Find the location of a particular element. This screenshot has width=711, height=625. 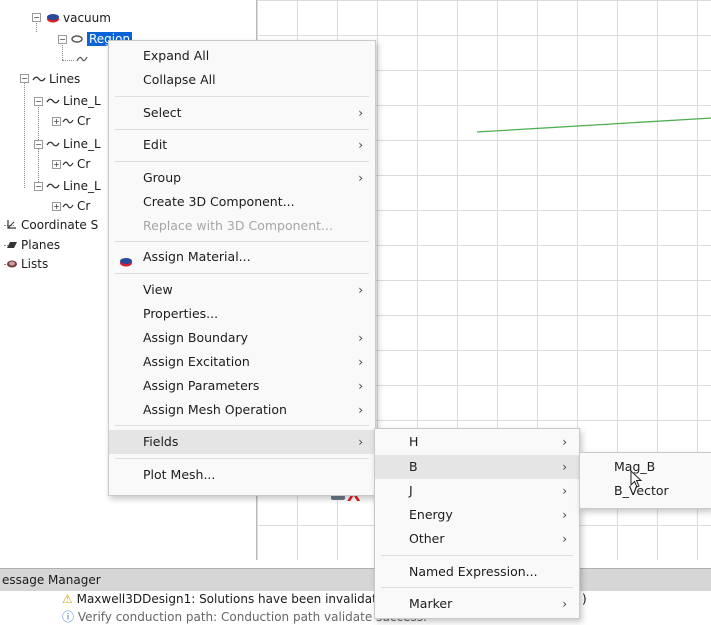

warning-icon: ⚠ is located at coordinates (67, 599).